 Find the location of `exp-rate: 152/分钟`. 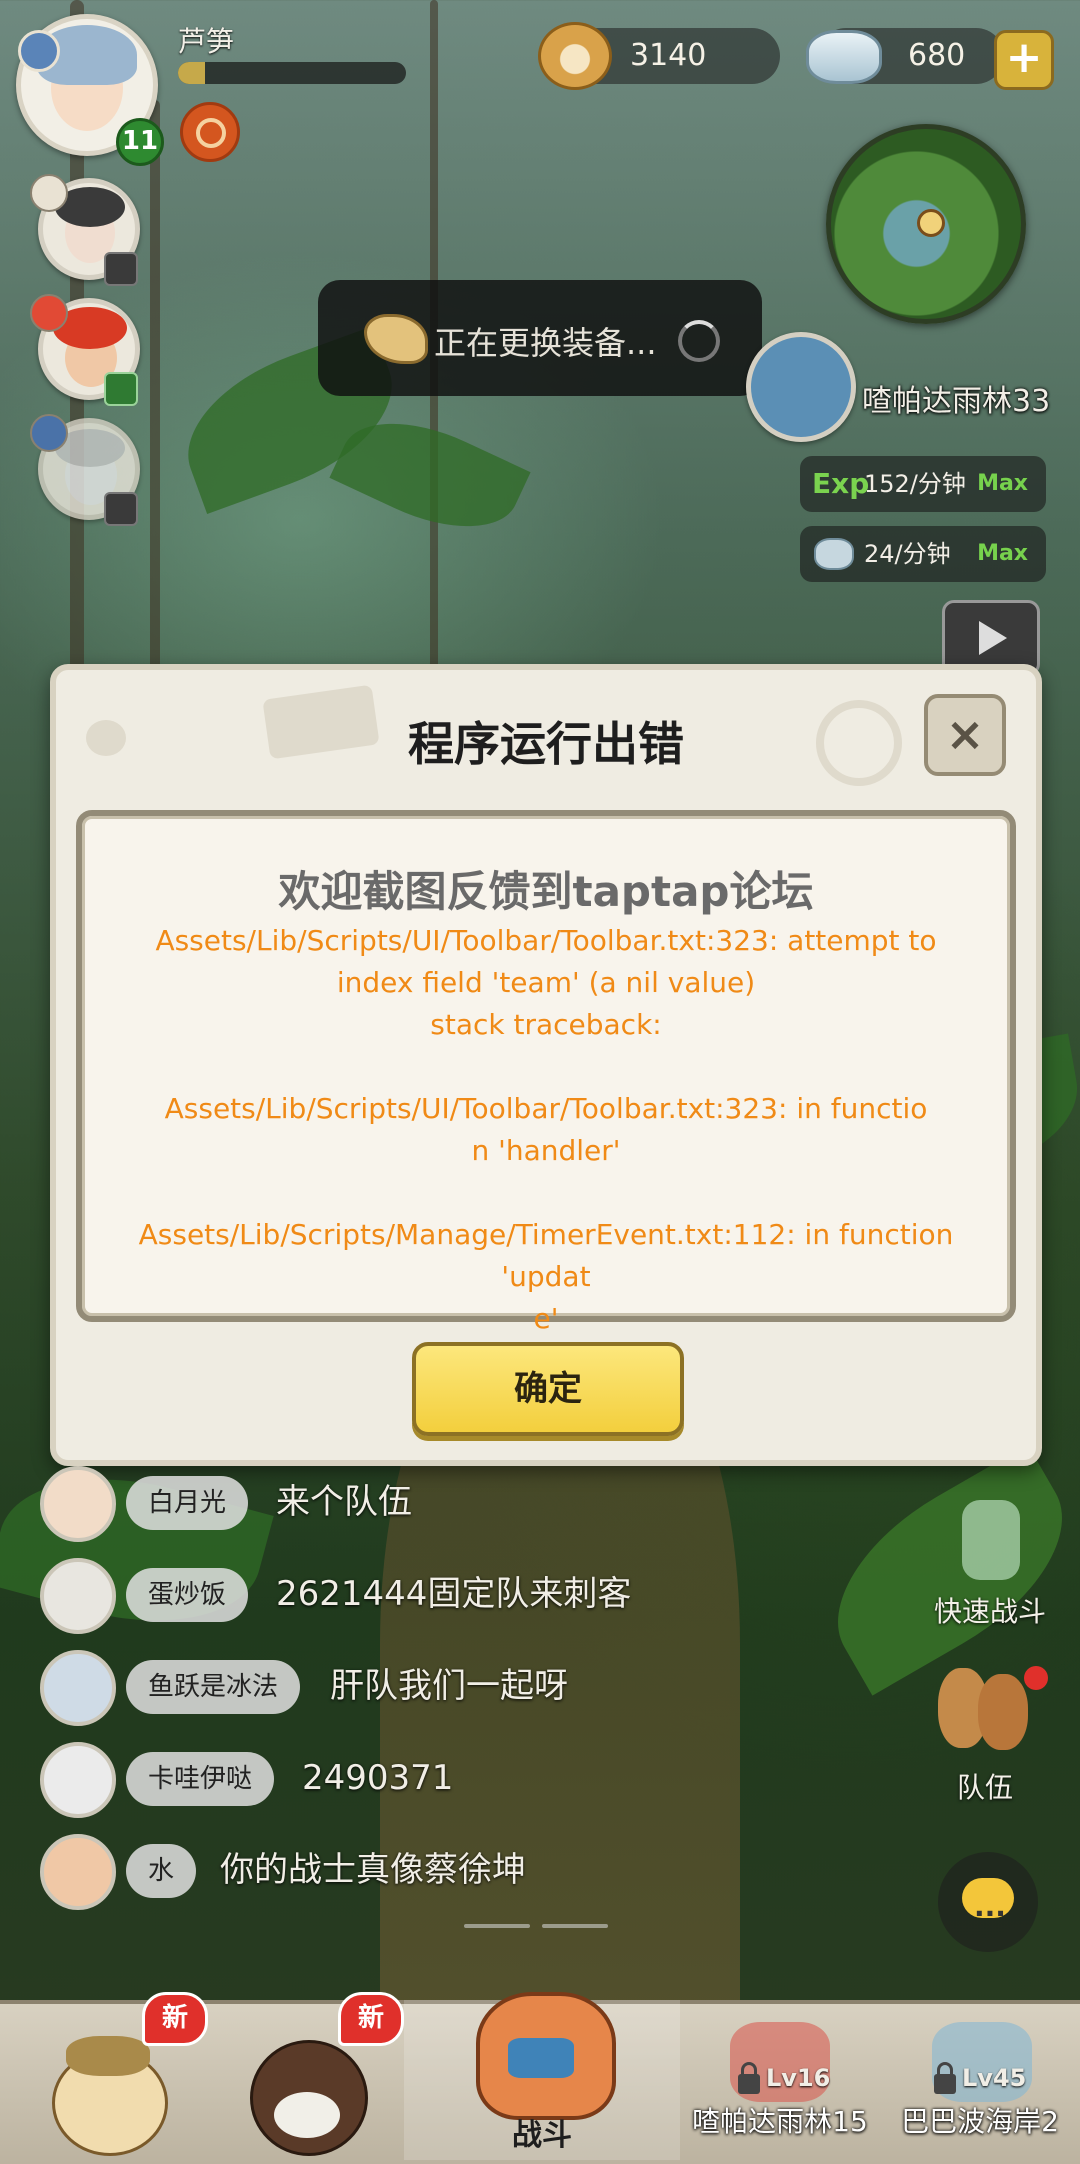

exp-rate: 152/分钟 is located at coordinates (915, 484).